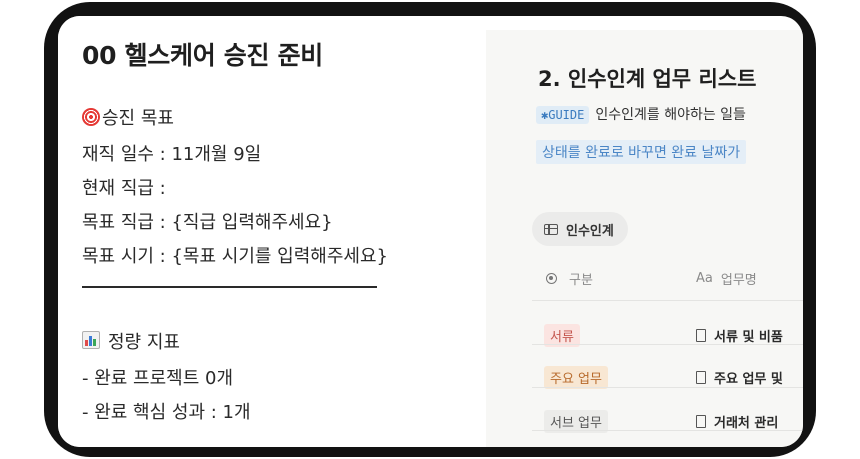 The width and height of the screenshot is (860, 459). I want to click on target-icon, so click(91, 117).